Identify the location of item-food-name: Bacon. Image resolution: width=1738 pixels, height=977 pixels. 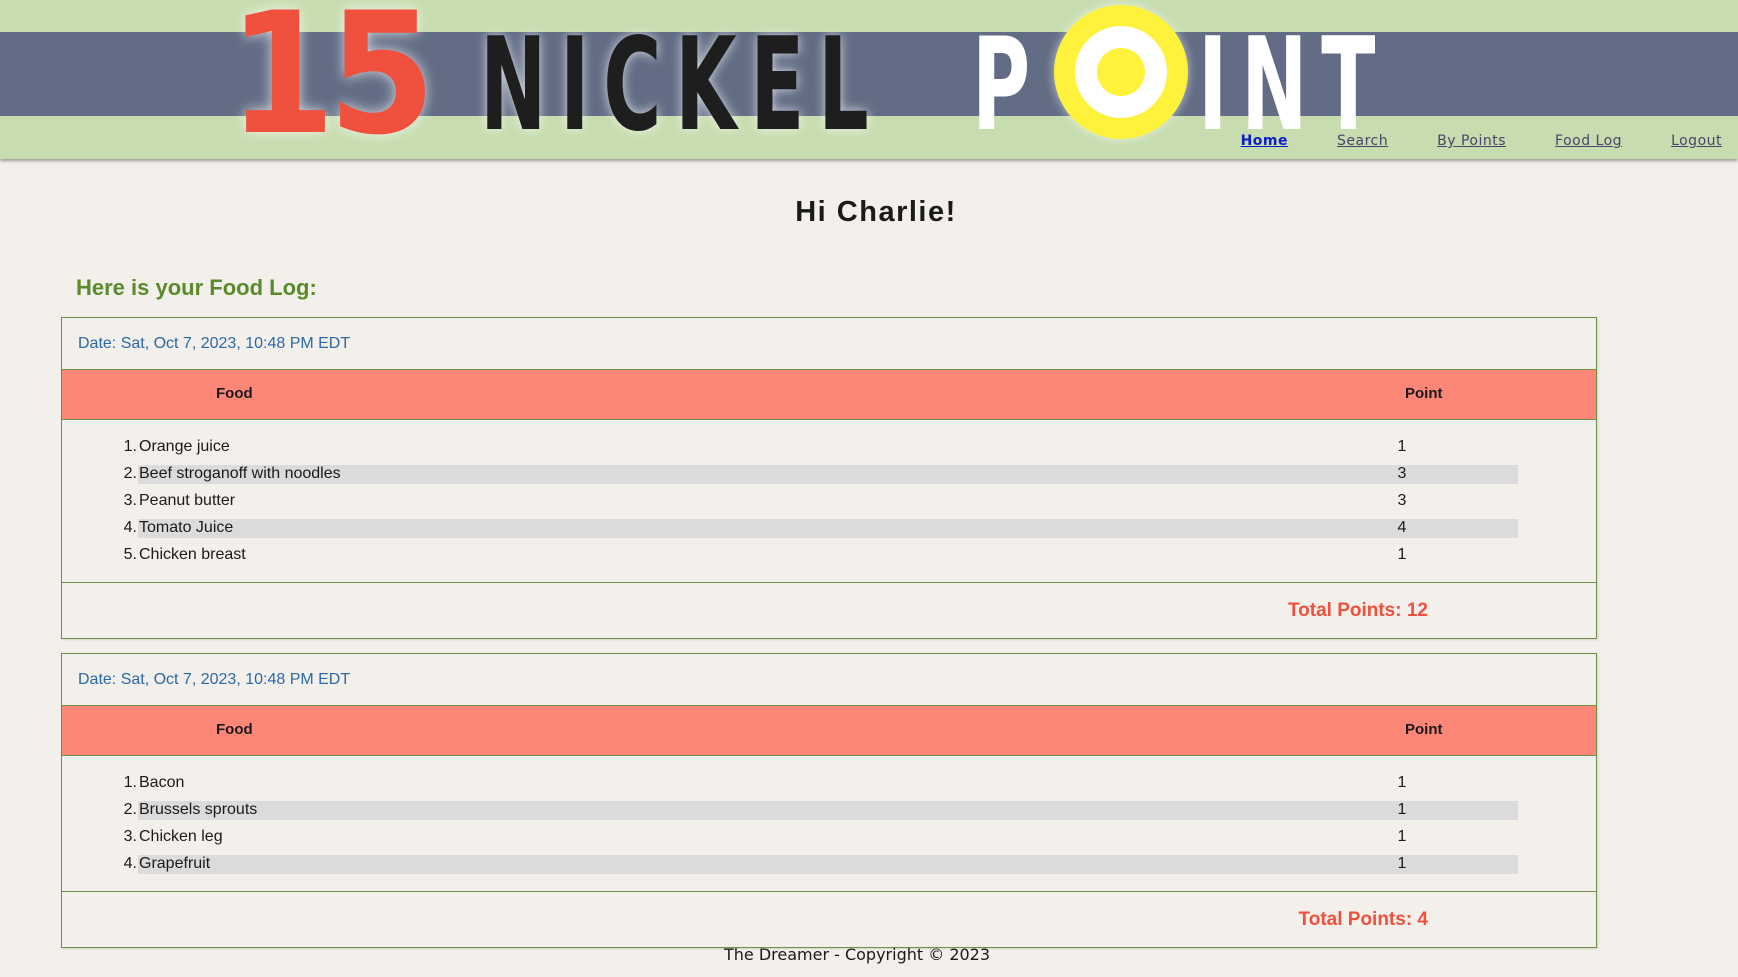
(162, 782).